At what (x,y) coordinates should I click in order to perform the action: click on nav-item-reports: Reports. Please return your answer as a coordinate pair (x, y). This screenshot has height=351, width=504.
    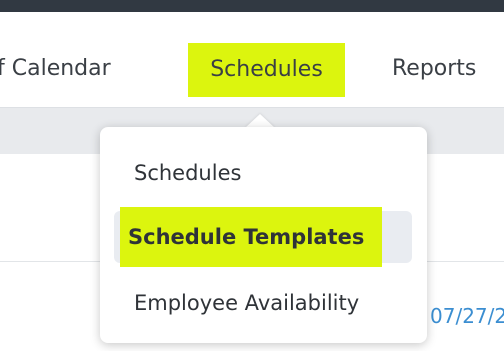
    Looking at the image, I should click on (434, 69).